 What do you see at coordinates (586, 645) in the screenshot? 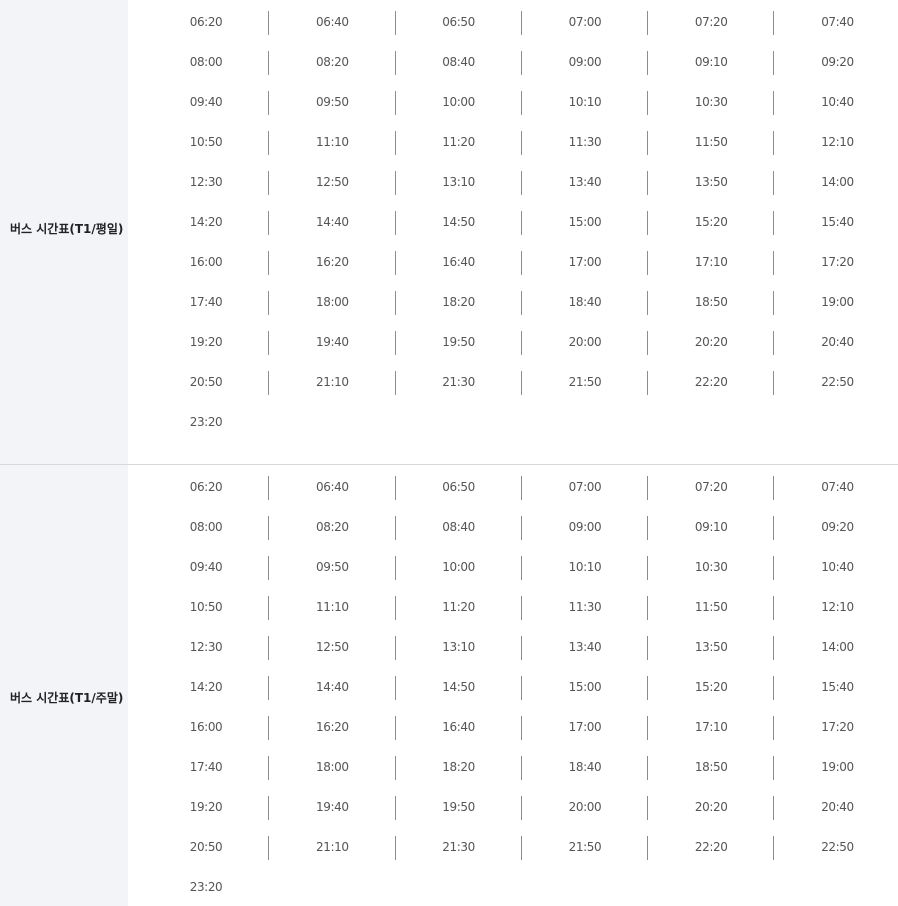
I see `timetable-cell: 13:40` at bounding box center [586, 645].